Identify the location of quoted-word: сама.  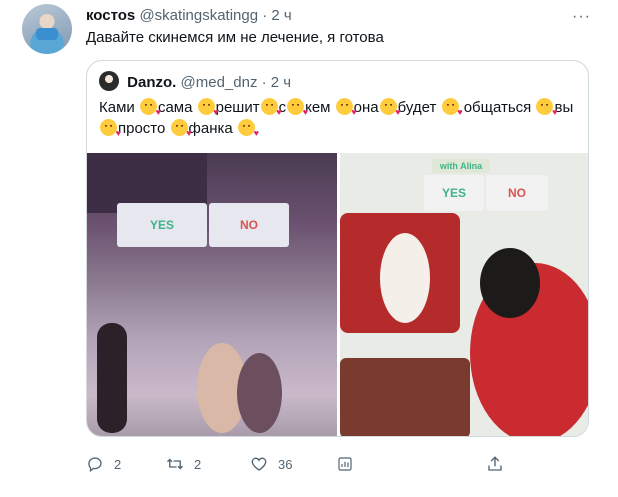
(175, 107).